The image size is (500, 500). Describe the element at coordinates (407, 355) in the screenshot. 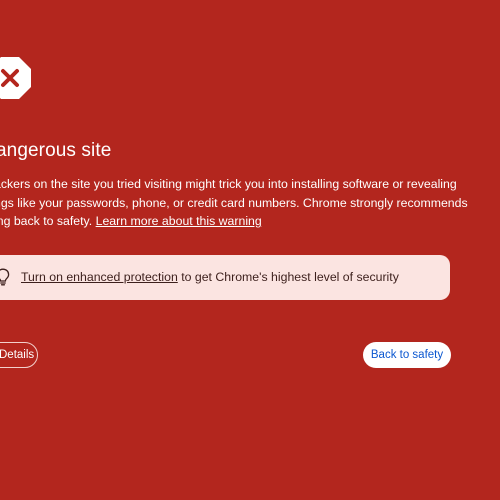

I see `back-to-safety-button: Back to safety` at that location.